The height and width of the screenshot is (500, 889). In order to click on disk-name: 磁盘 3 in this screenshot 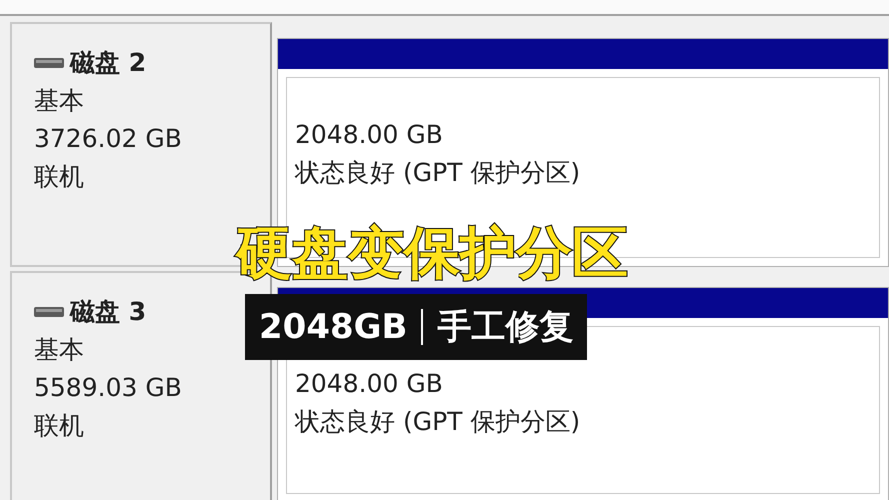, I will do `click(108, 312)`.